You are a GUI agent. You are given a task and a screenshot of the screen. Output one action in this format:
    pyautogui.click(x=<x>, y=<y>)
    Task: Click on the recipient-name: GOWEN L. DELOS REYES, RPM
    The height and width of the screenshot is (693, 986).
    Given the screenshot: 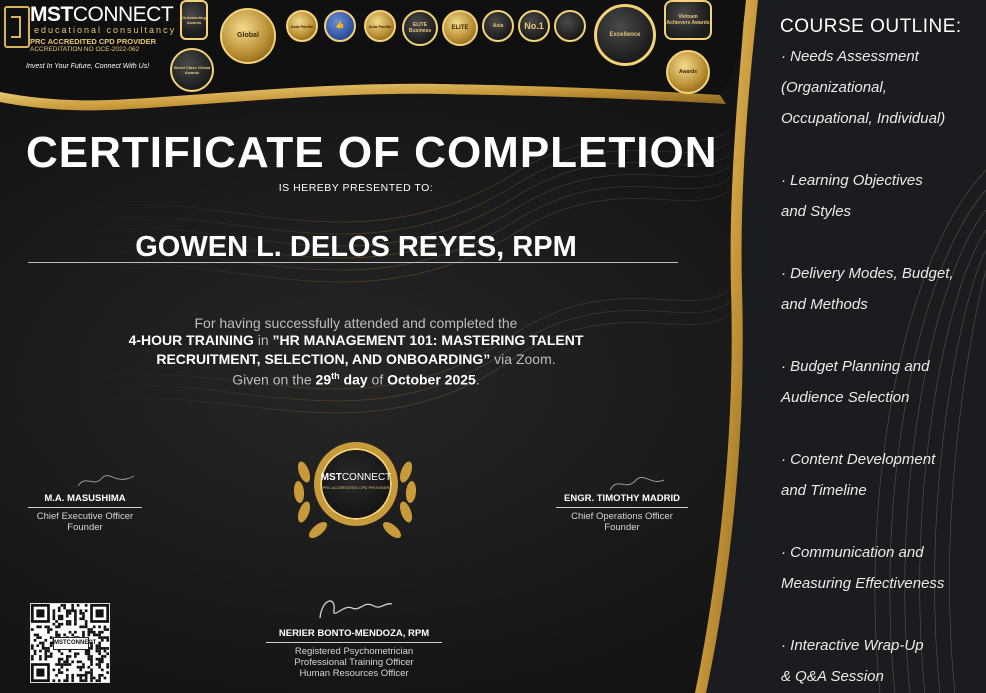 What is the action you would take?
    pyautogui.click(x=356, y=247)
    